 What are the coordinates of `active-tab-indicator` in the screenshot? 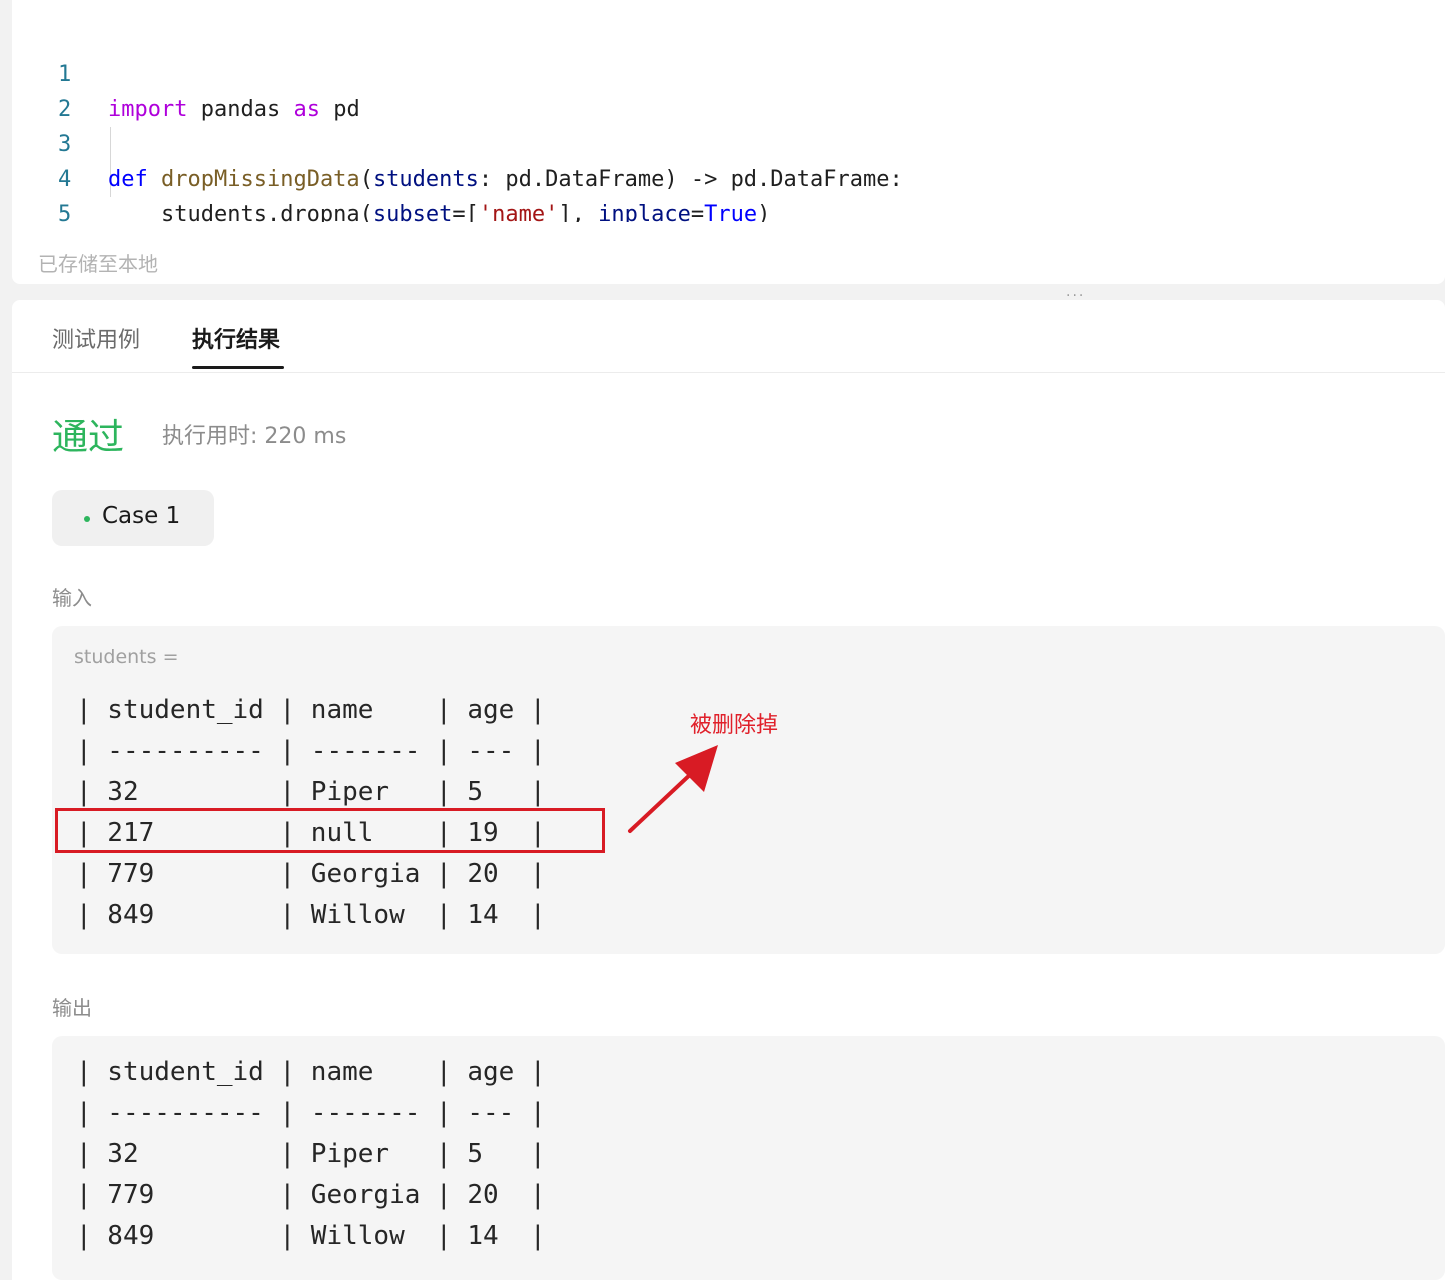 It's located at (238, 367).